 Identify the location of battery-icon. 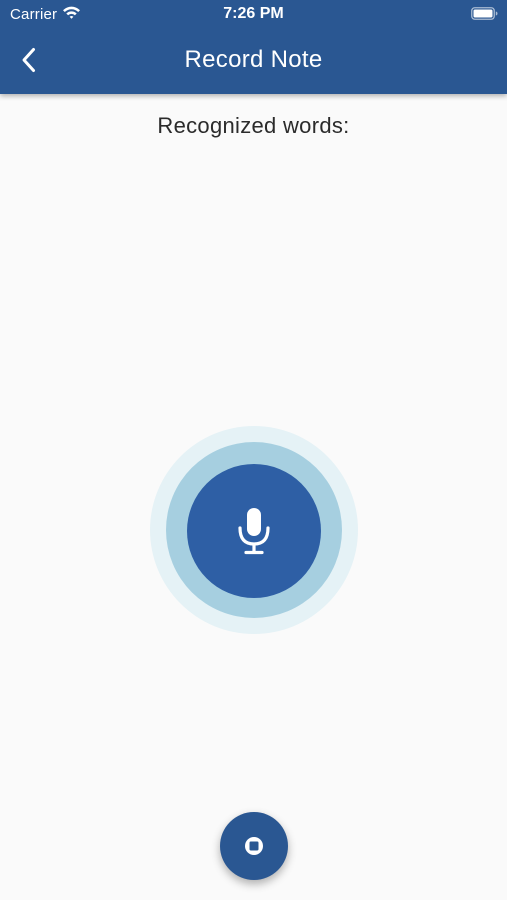
(484, 13).